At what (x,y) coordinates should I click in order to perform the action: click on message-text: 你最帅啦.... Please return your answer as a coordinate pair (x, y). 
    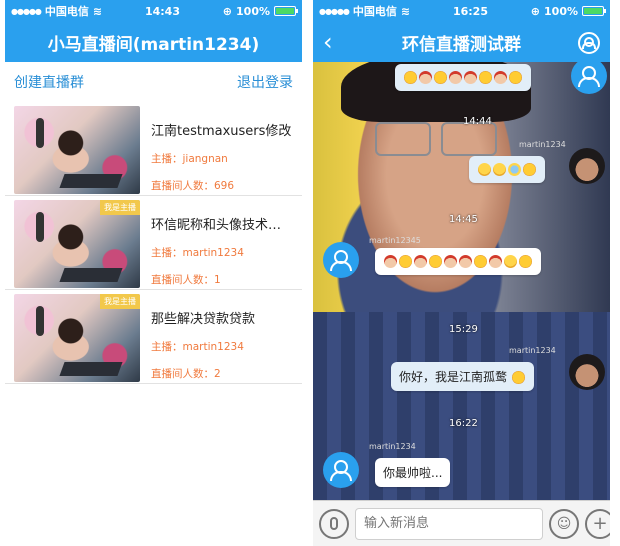
    Looking at the image, I should click on (413, 473).